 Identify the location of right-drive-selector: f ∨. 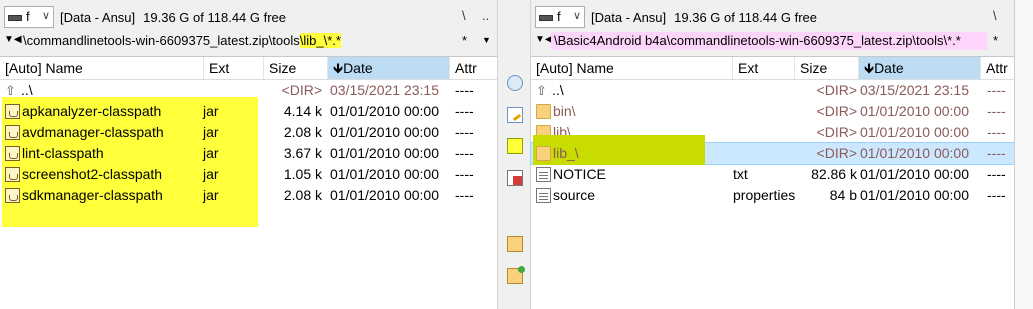
(560, 17).